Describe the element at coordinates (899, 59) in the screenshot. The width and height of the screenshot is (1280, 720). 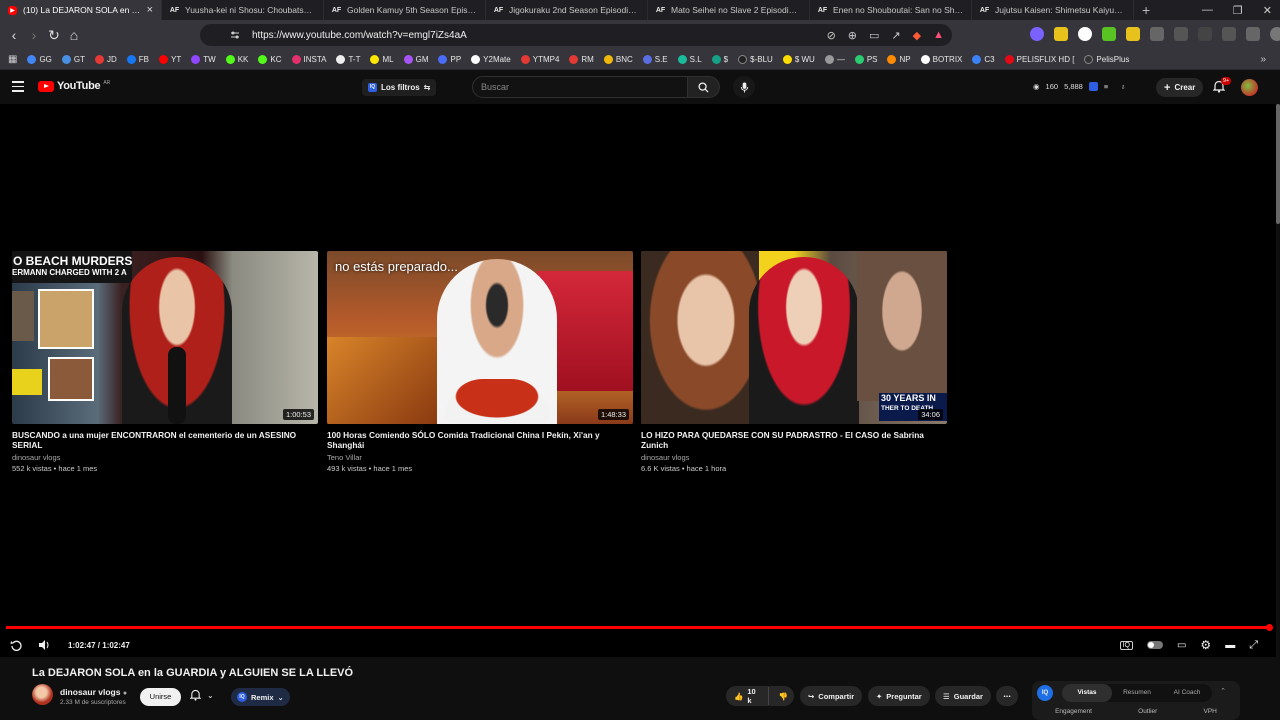
I see `bookmark-item: NP` at that location.